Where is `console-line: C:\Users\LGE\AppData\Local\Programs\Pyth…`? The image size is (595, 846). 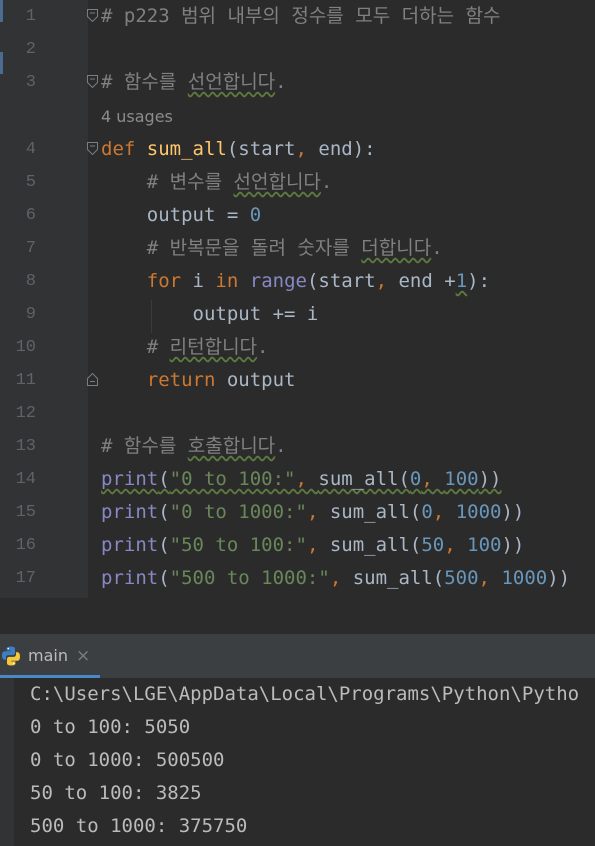 console-line: C:\Users\LGE\AppData\Local\Programs\Pyth… is located at coordinates (305, 694).